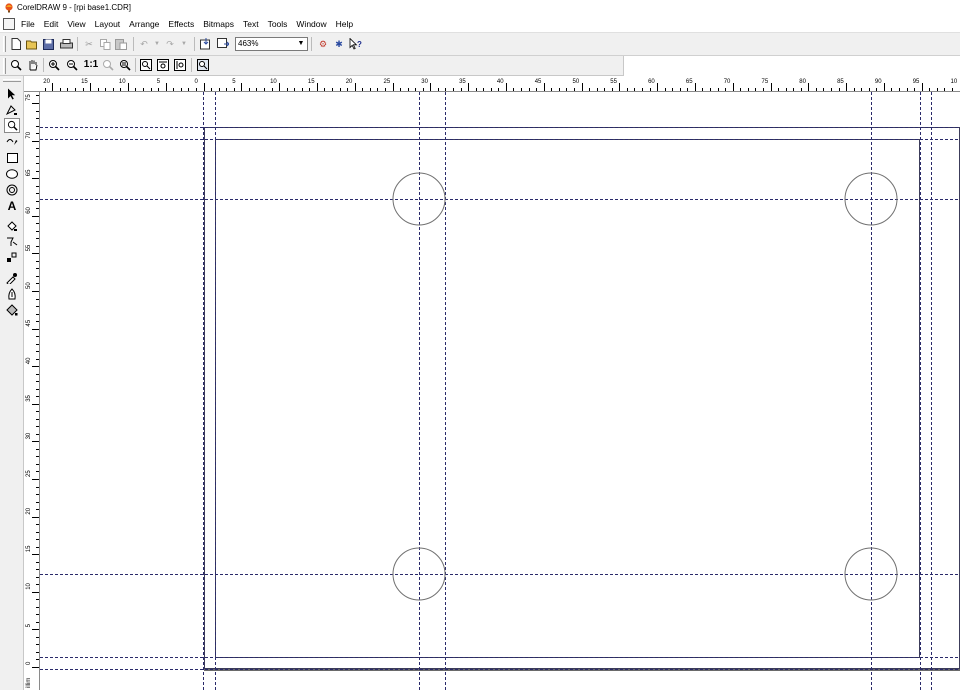 The width and height of the screenshot is (960, 690). I want to click on undo-icon: ↶, so click(144, 44).